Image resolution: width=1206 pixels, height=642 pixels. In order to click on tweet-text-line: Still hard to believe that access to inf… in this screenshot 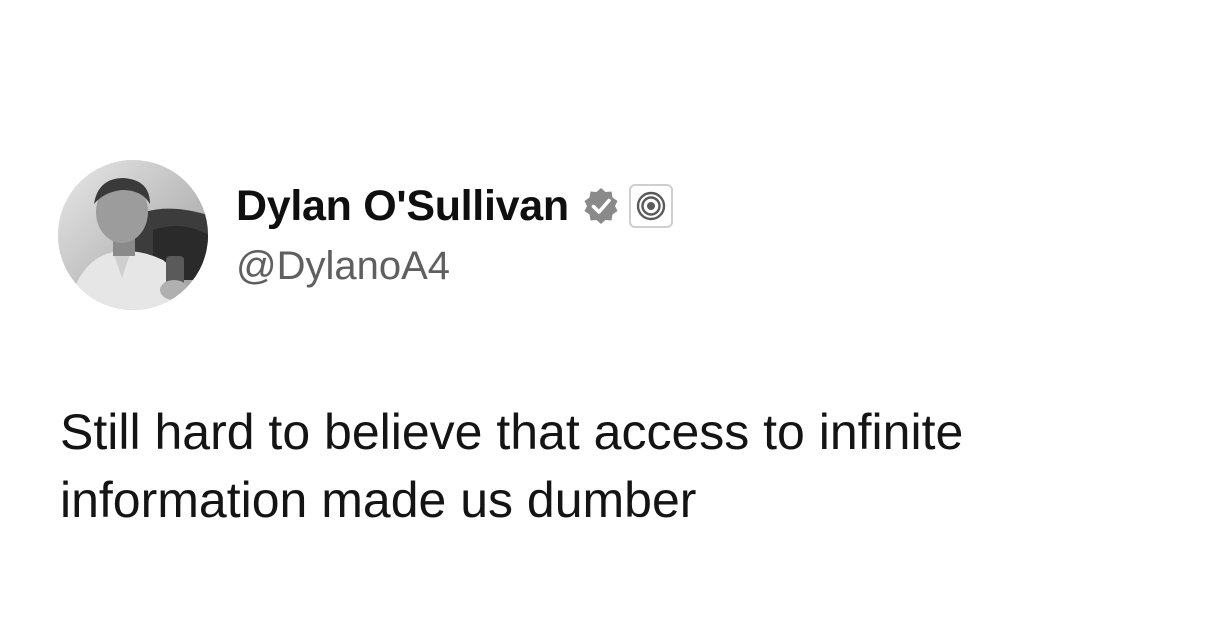, I will do `click(512, 432)`.